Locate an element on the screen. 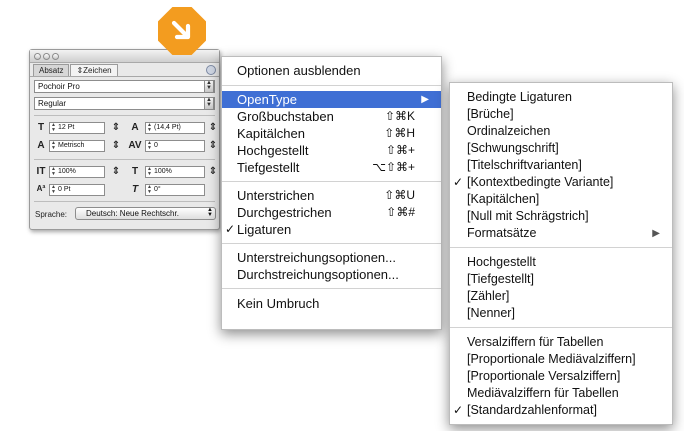 This screenshot has height=431, width=684. menu-item-underline: Unterstrichen ⇧⌘U is located at coordinates (331, 195).